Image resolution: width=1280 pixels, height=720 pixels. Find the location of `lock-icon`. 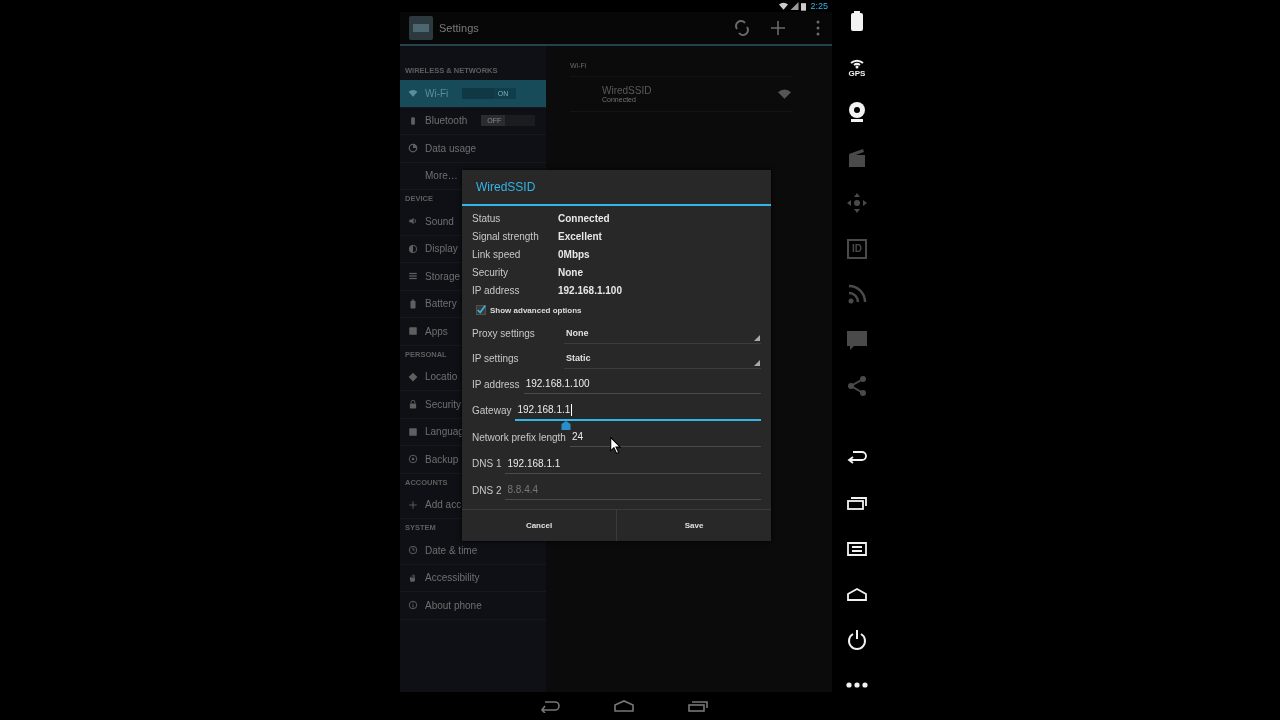

lock-icon is located at coordinates (413, 404).